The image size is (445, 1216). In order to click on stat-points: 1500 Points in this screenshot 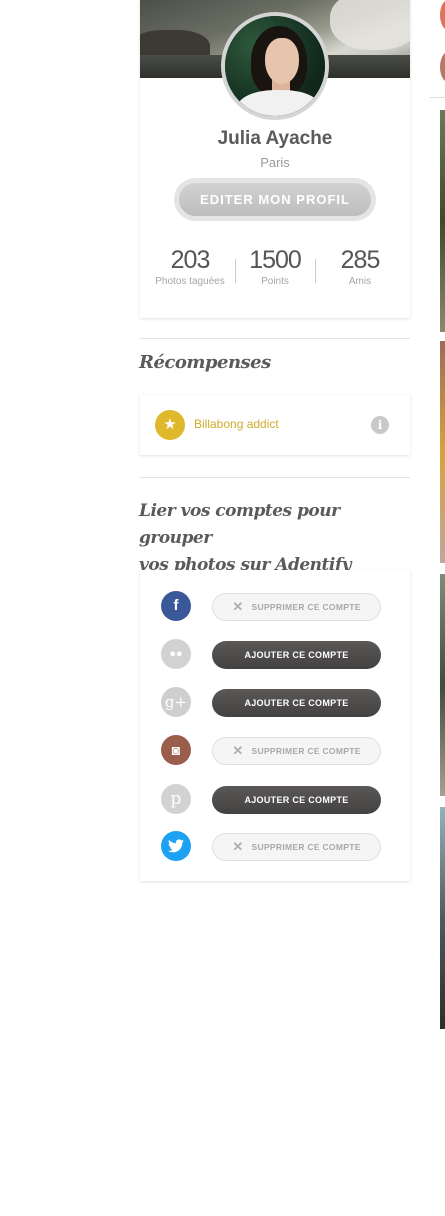, I will do `click(275, 266)`.